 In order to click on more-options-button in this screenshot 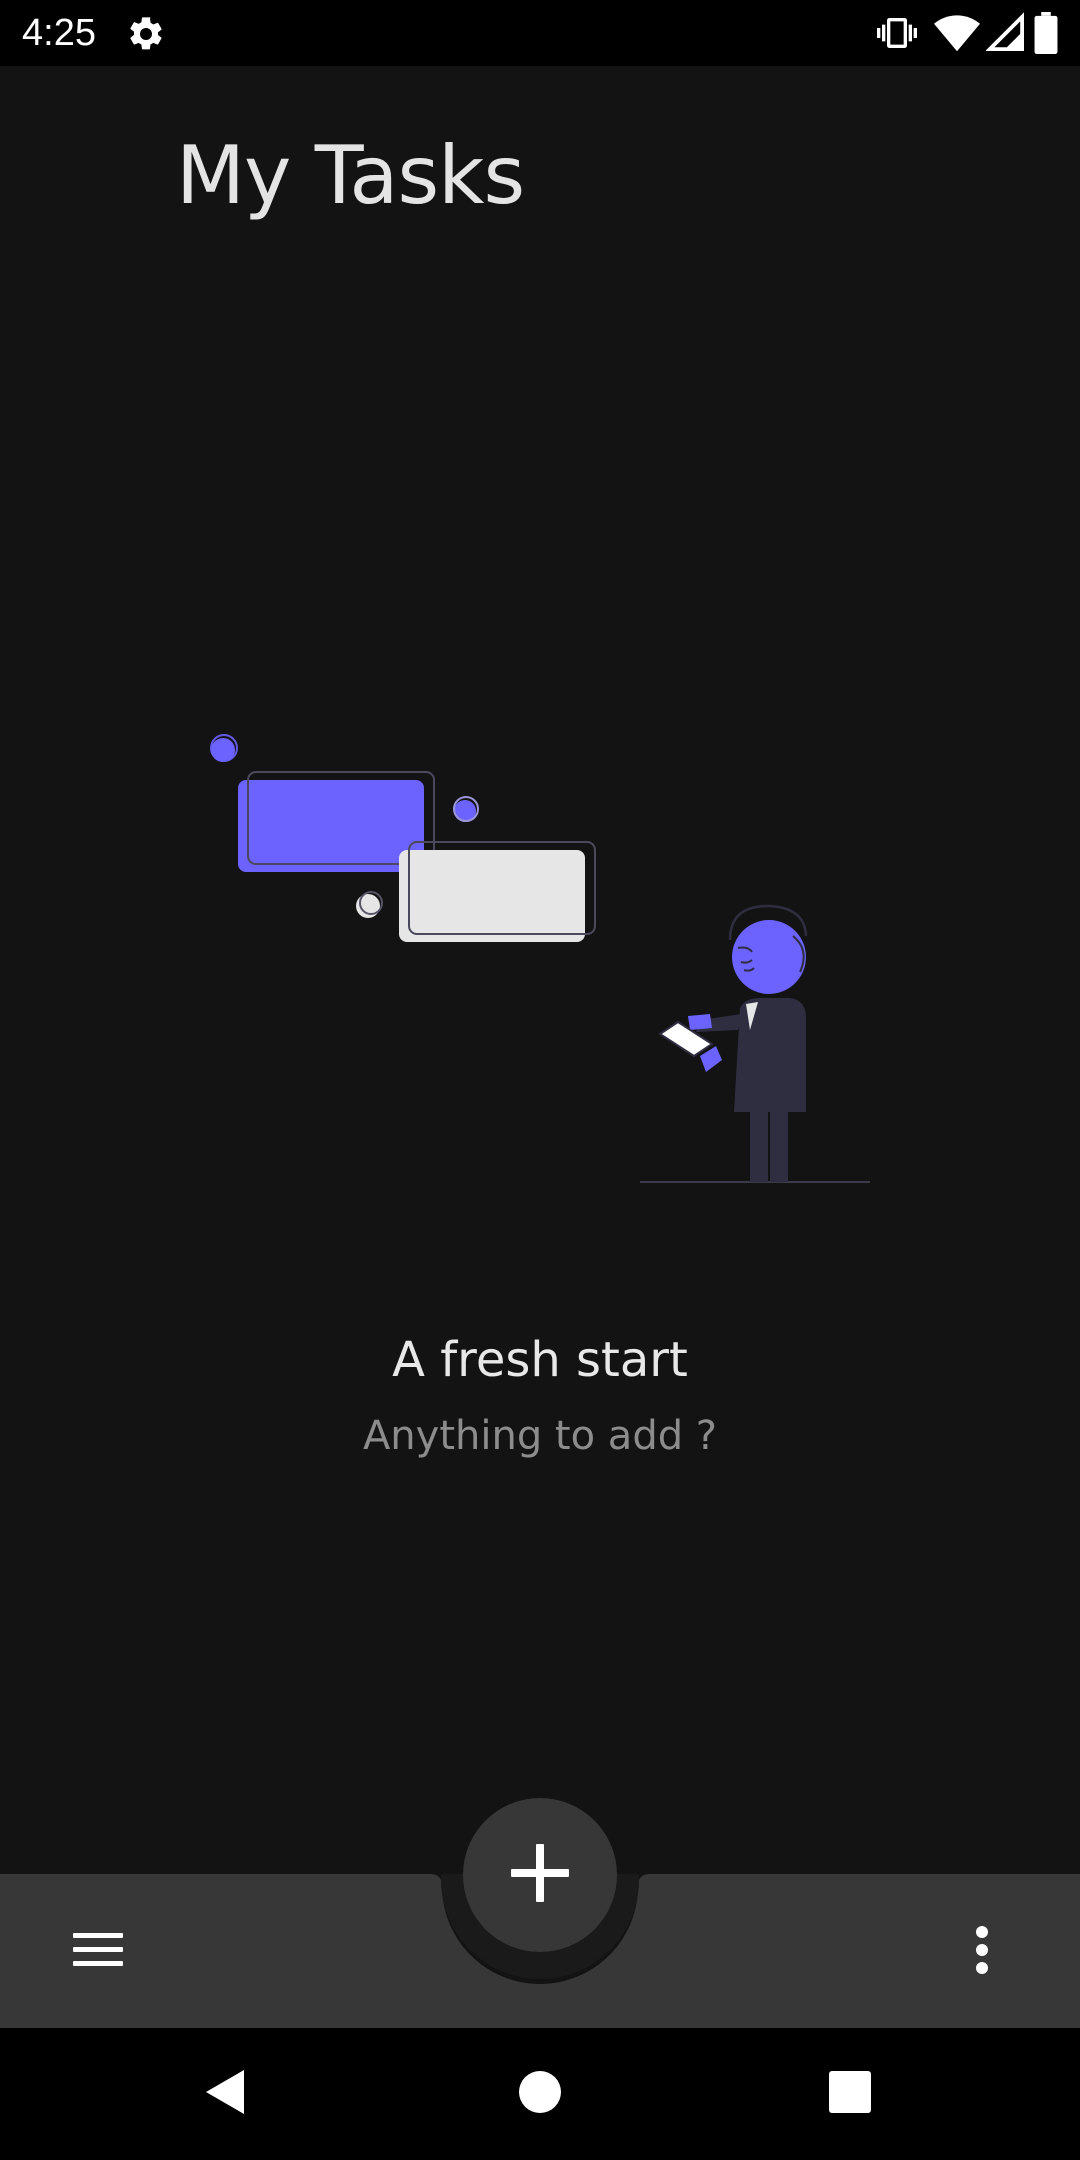, I will do `click(982, 1952)`.